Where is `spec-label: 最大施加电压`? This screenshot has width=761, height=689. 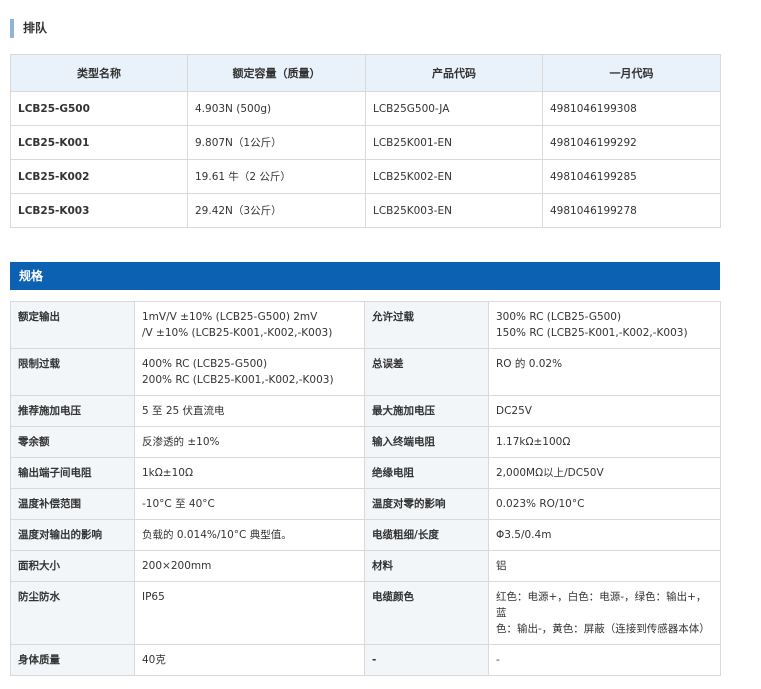
spec-label: 最大施加电压 is located at coordinates (426, 411).